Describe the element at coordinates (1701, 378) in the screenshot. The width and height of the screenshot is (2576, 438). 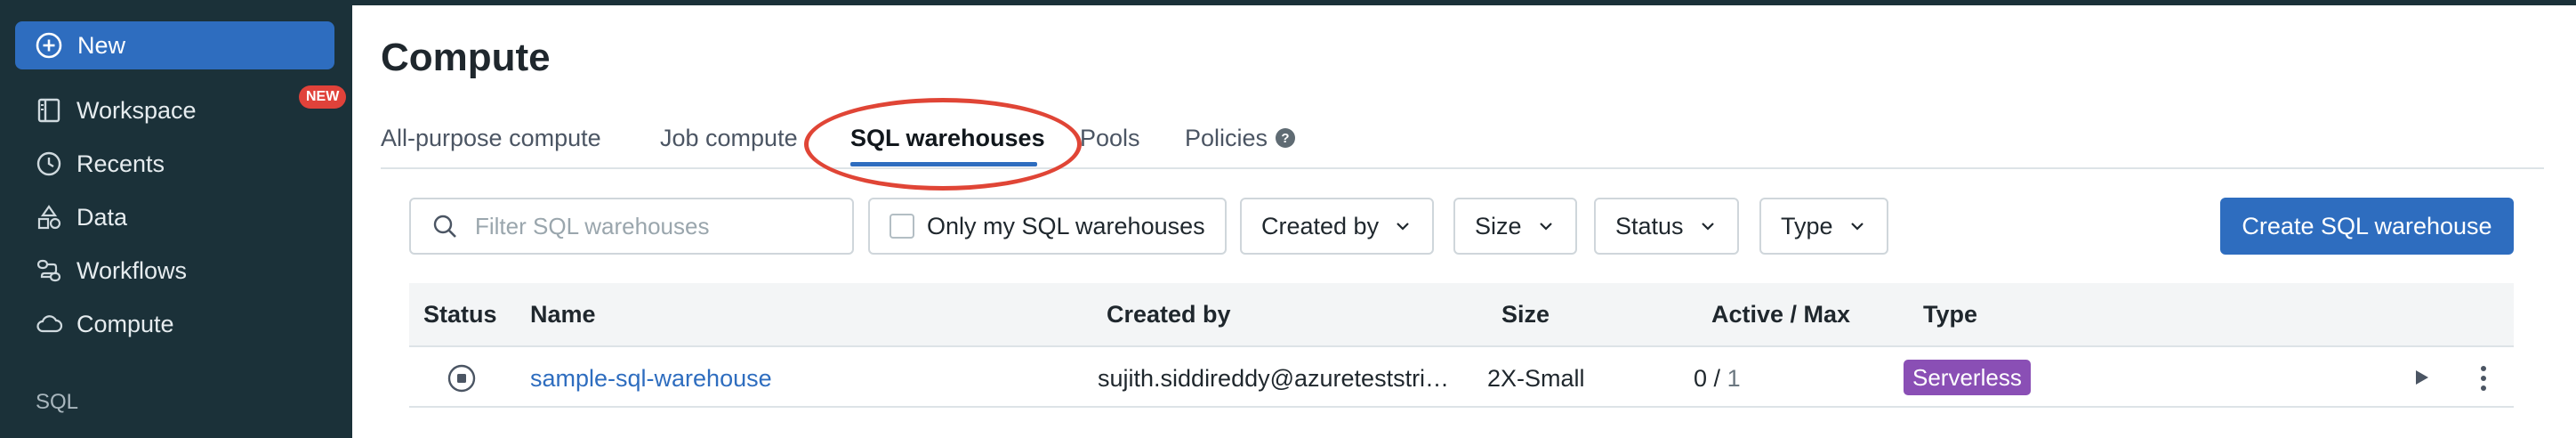
I see `active-count: 0` at that location.